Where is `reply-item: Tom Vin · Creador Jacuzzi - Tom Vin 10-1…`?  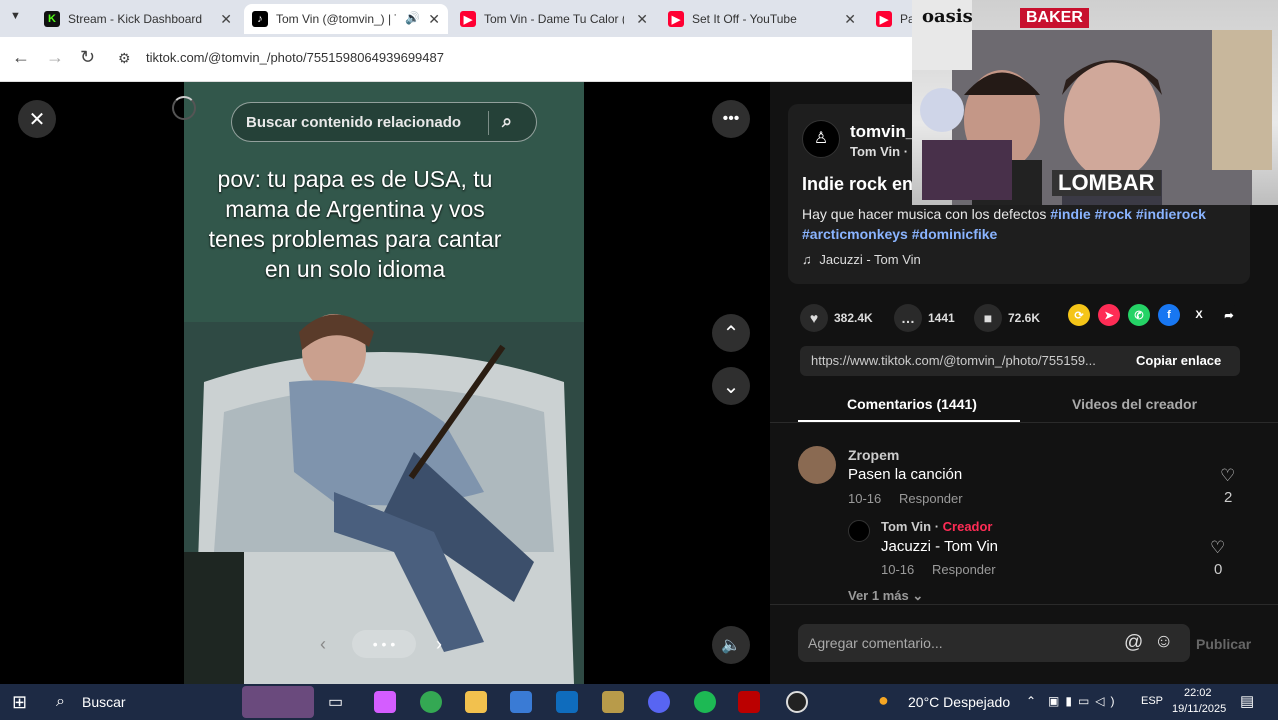
reply-item: Tom Vin · Creador Jacuzzi - Tom Vin 10-1… is located at coordinates (1053, 548).